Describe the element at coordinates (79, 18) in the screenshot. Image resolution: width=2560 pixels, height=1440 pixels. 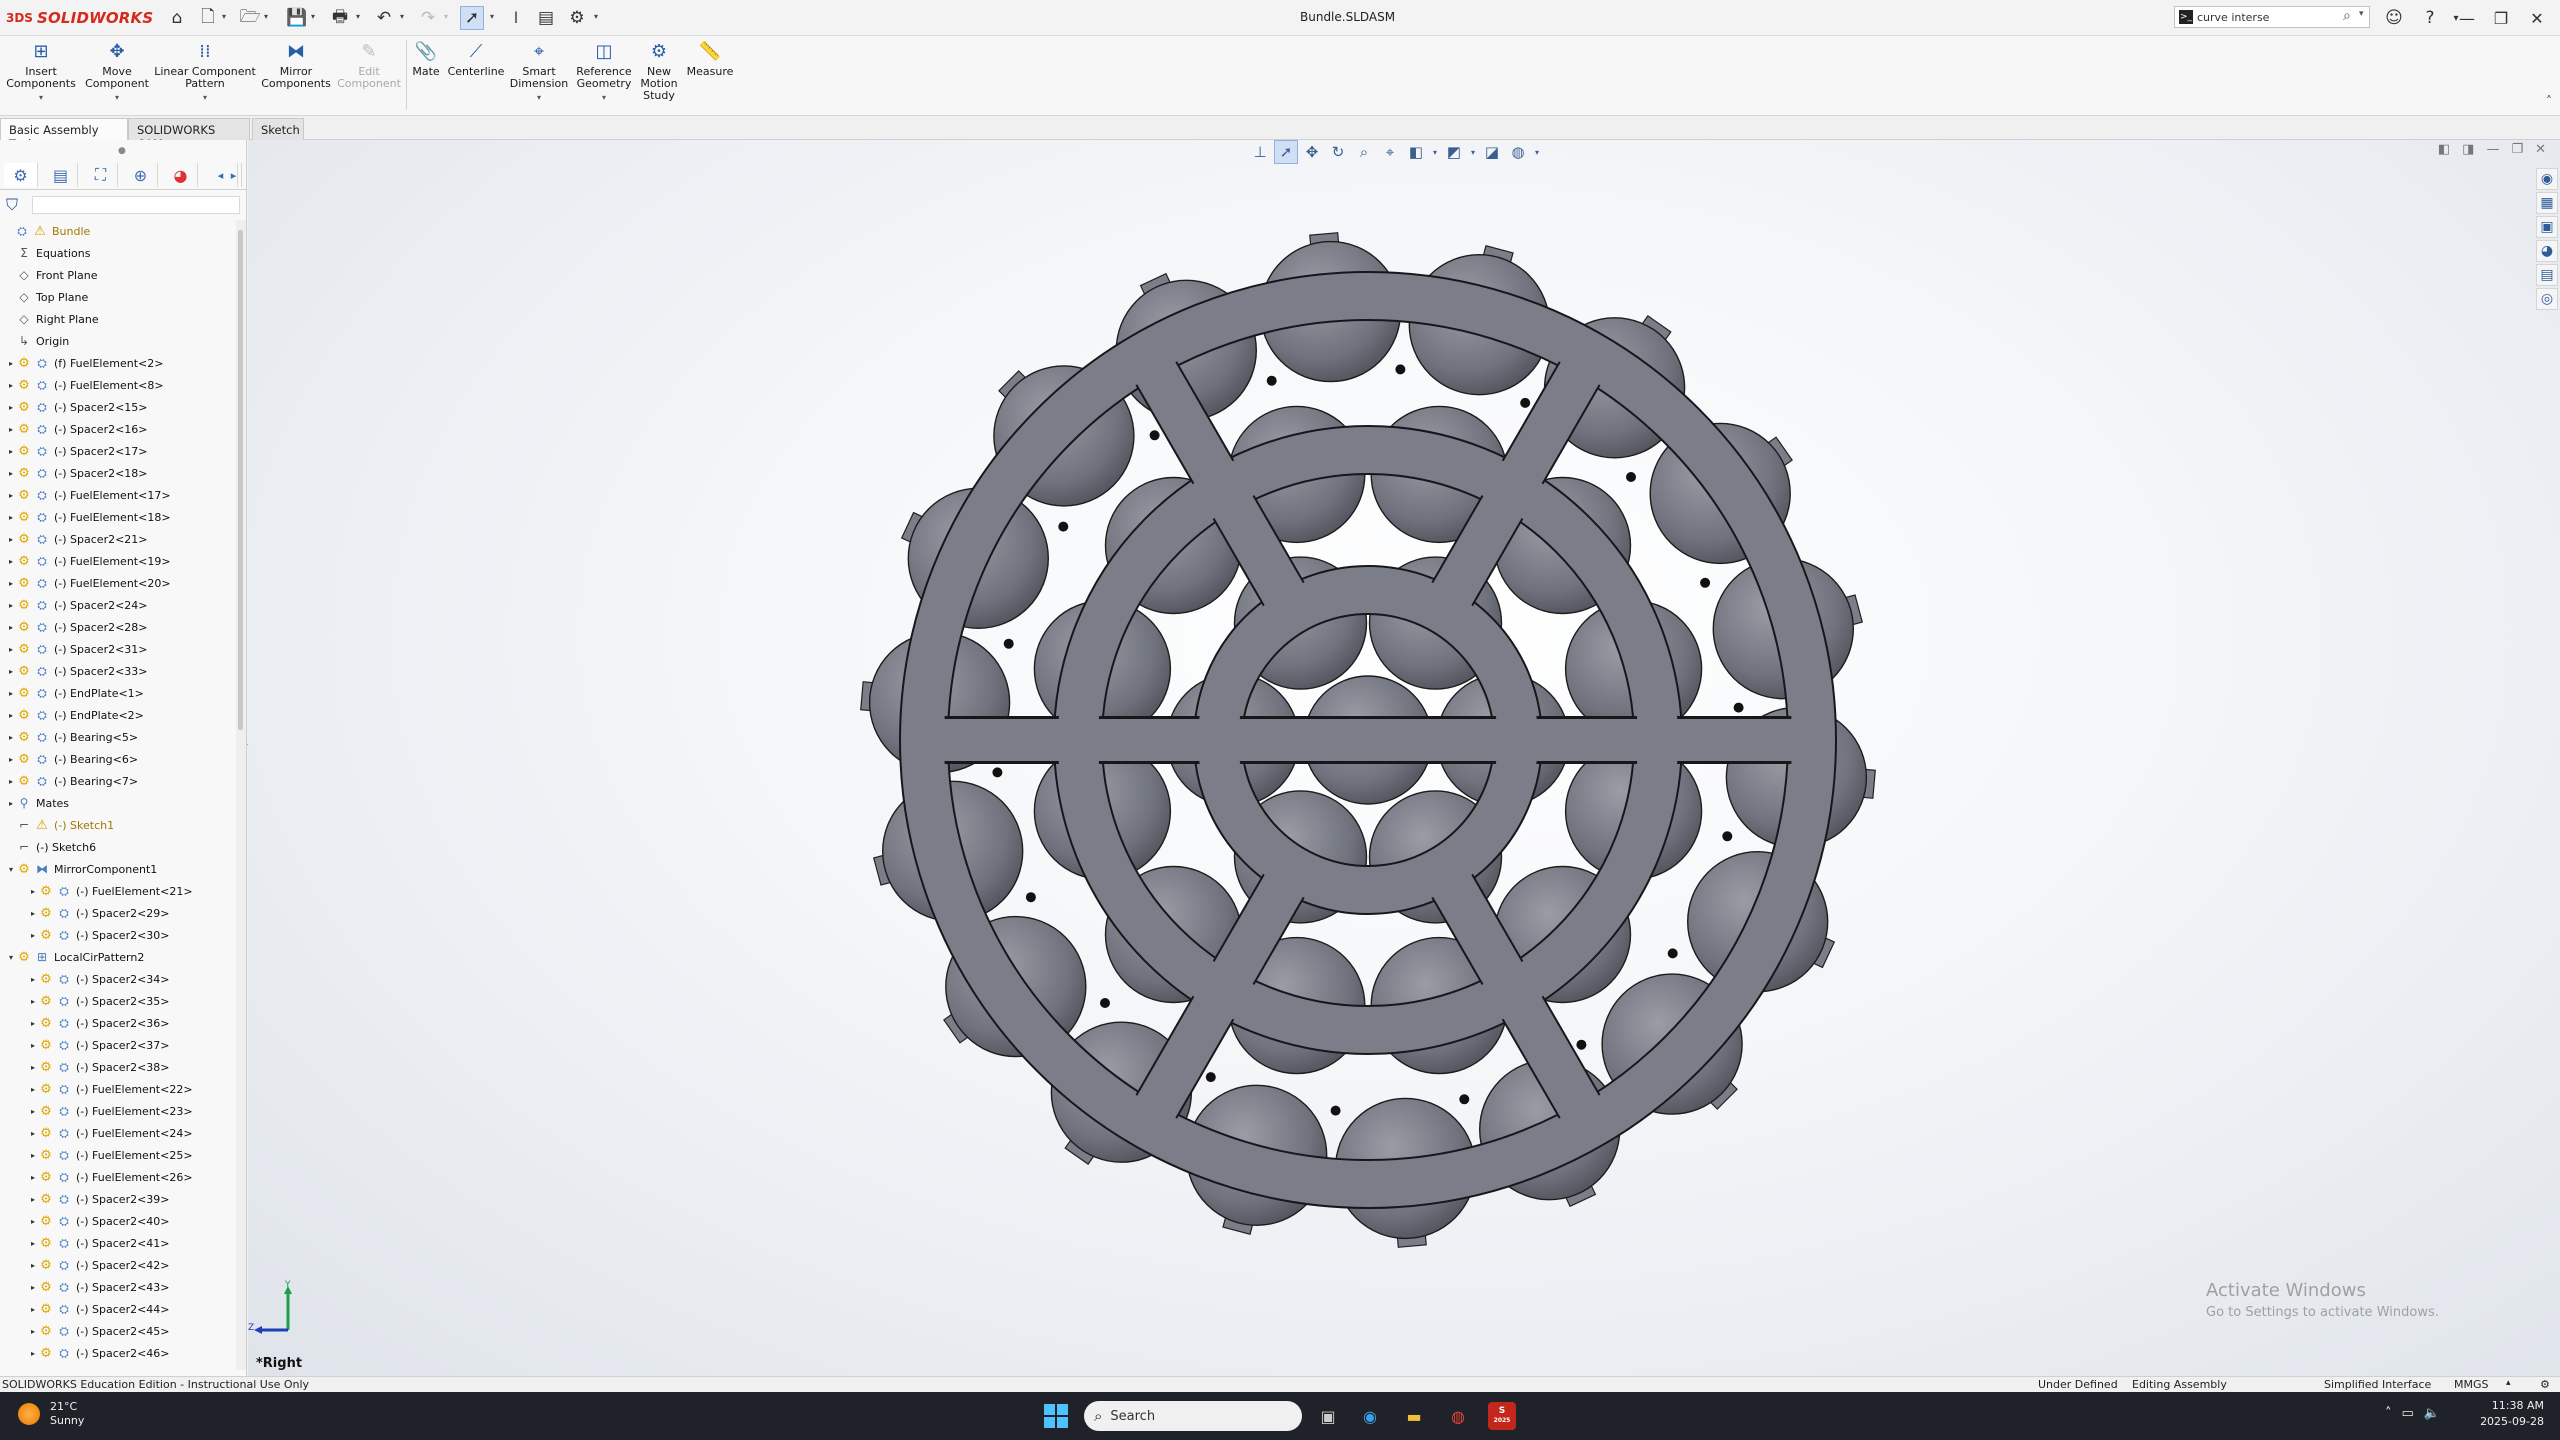
I see `solidworks-logo: 3DS SOLIDWORKS` at that location.